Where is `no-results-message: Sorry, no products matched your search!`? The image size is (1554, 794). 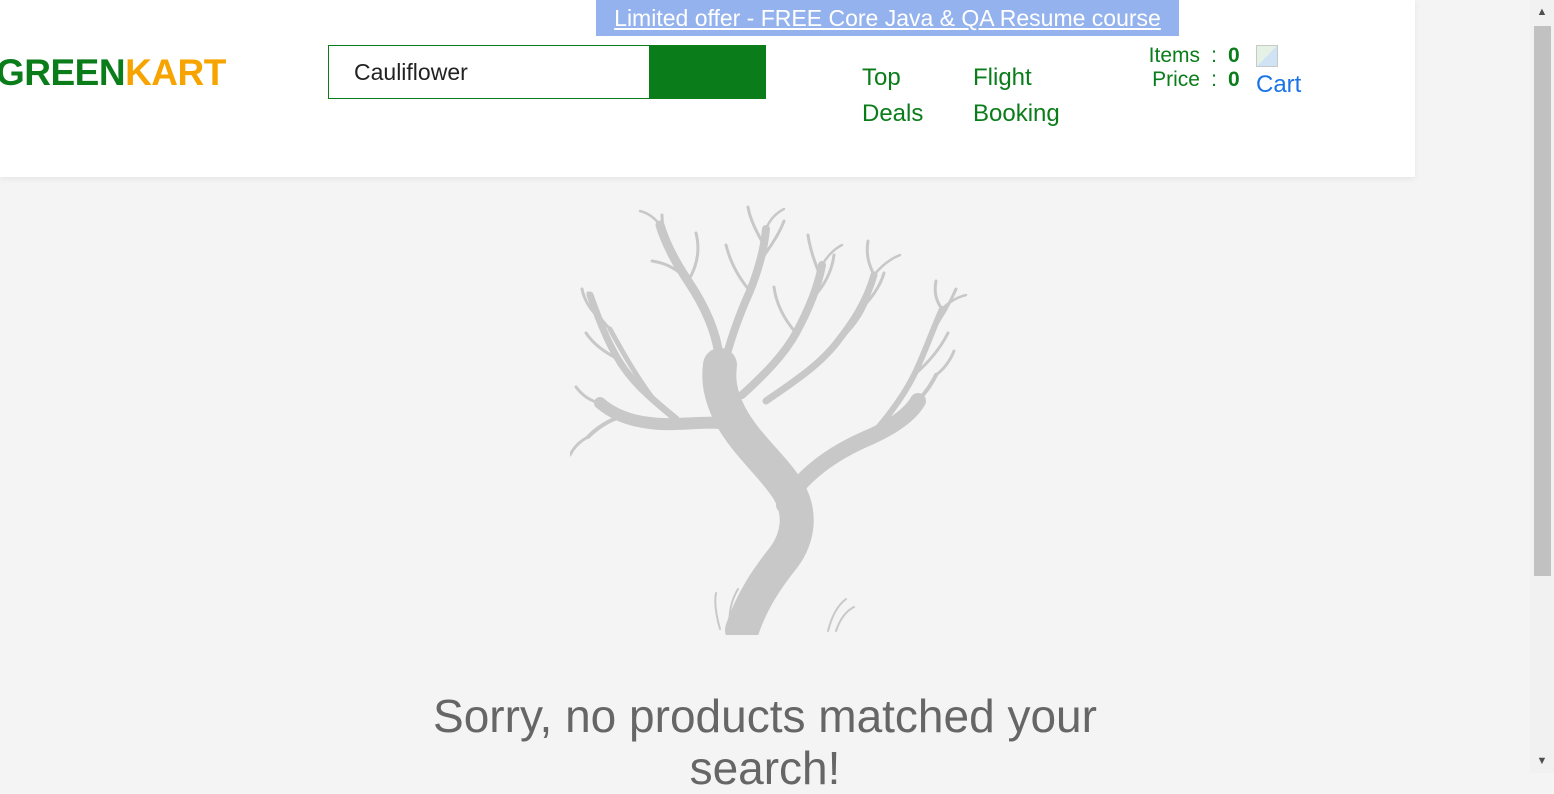 no-results-message: Sorry, no products matched your search! is located at coordinates (765, 742).